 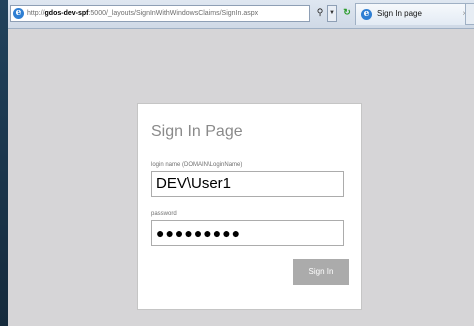 I want to click on tab-title: Sign In page, so click(x=399, y=13).